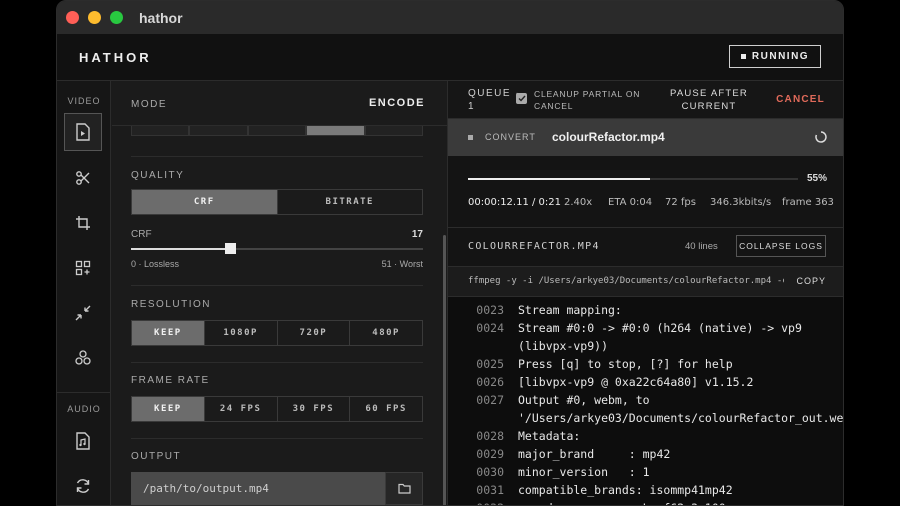 The height and width of the screenshot is (506, 900). I want to click on job-status-square-icon, so click(470, 137).